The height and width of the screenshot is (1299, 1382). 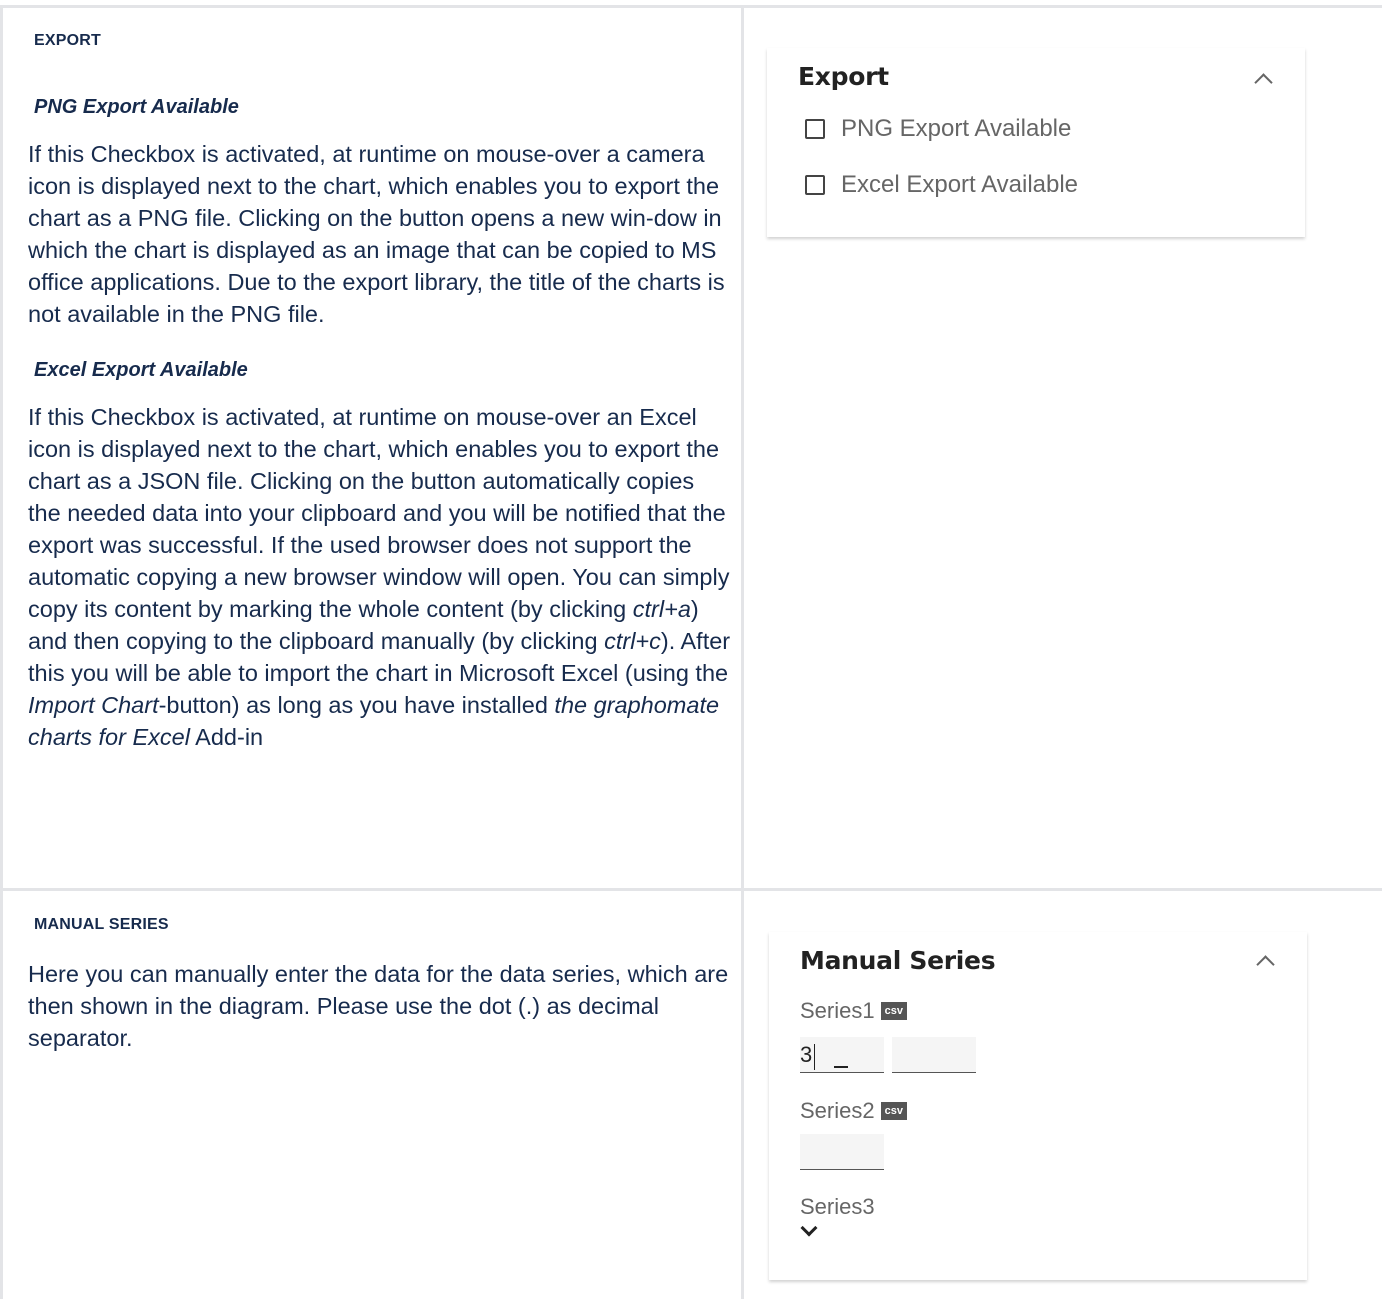 What do you see at coordinates (841, 1067) in the screenshot?
I see `placeholder-underscore` at bounding box center [841, 1067].